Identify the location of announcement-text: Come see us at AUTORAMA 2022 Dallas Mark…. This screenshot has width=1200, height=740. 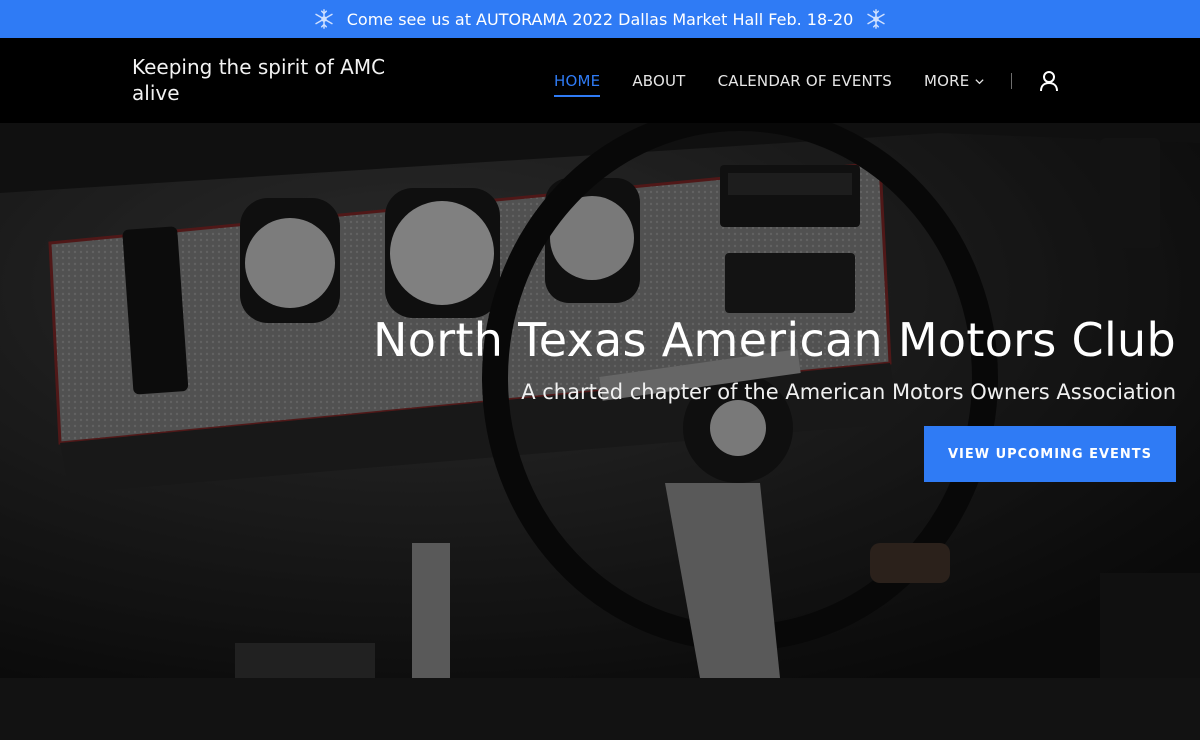
(600, 19).